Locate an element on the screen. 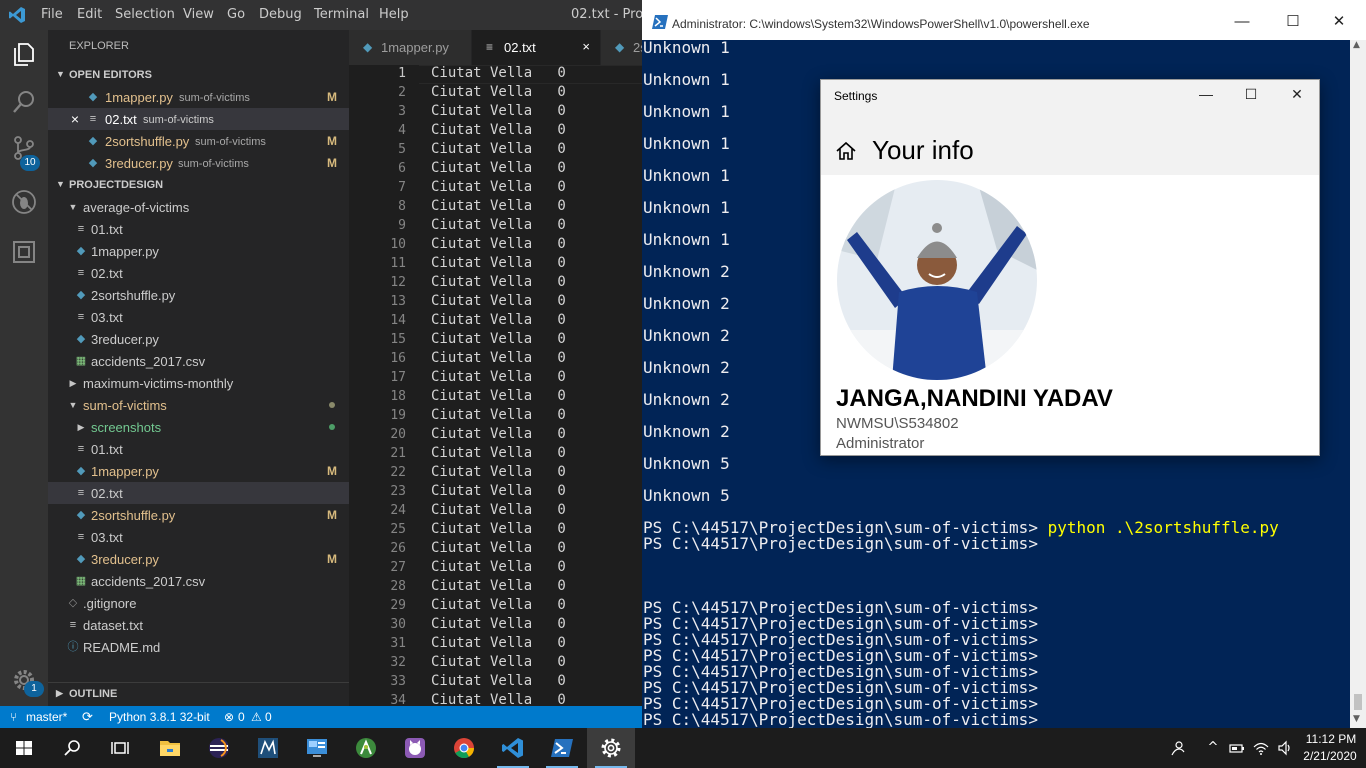 Image resolution: width=1366 pixels, height=768 pixels. error-icon: ⊗ is located at coordinates (229, 717).